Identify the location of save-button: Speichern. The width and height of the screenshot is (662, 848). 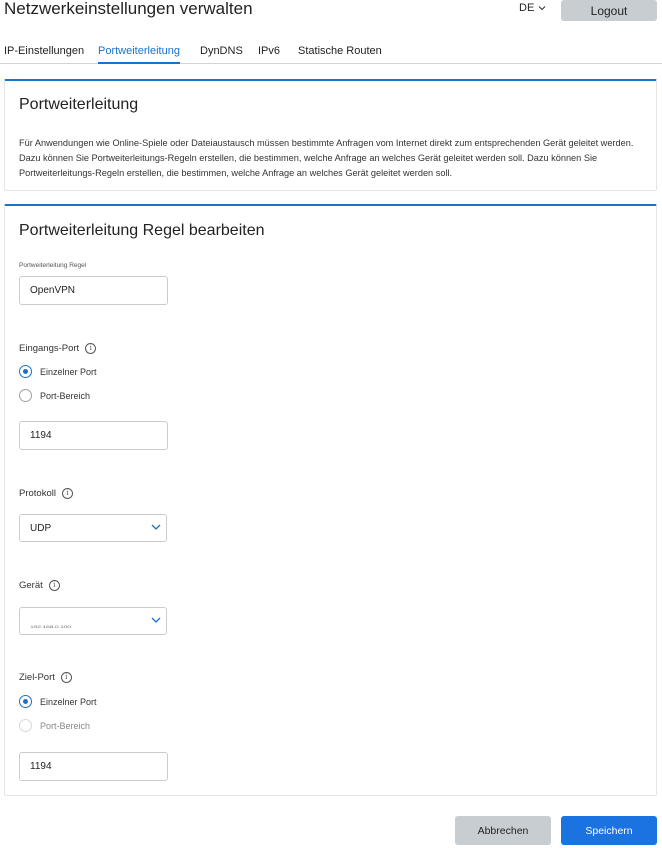
(609, 830).